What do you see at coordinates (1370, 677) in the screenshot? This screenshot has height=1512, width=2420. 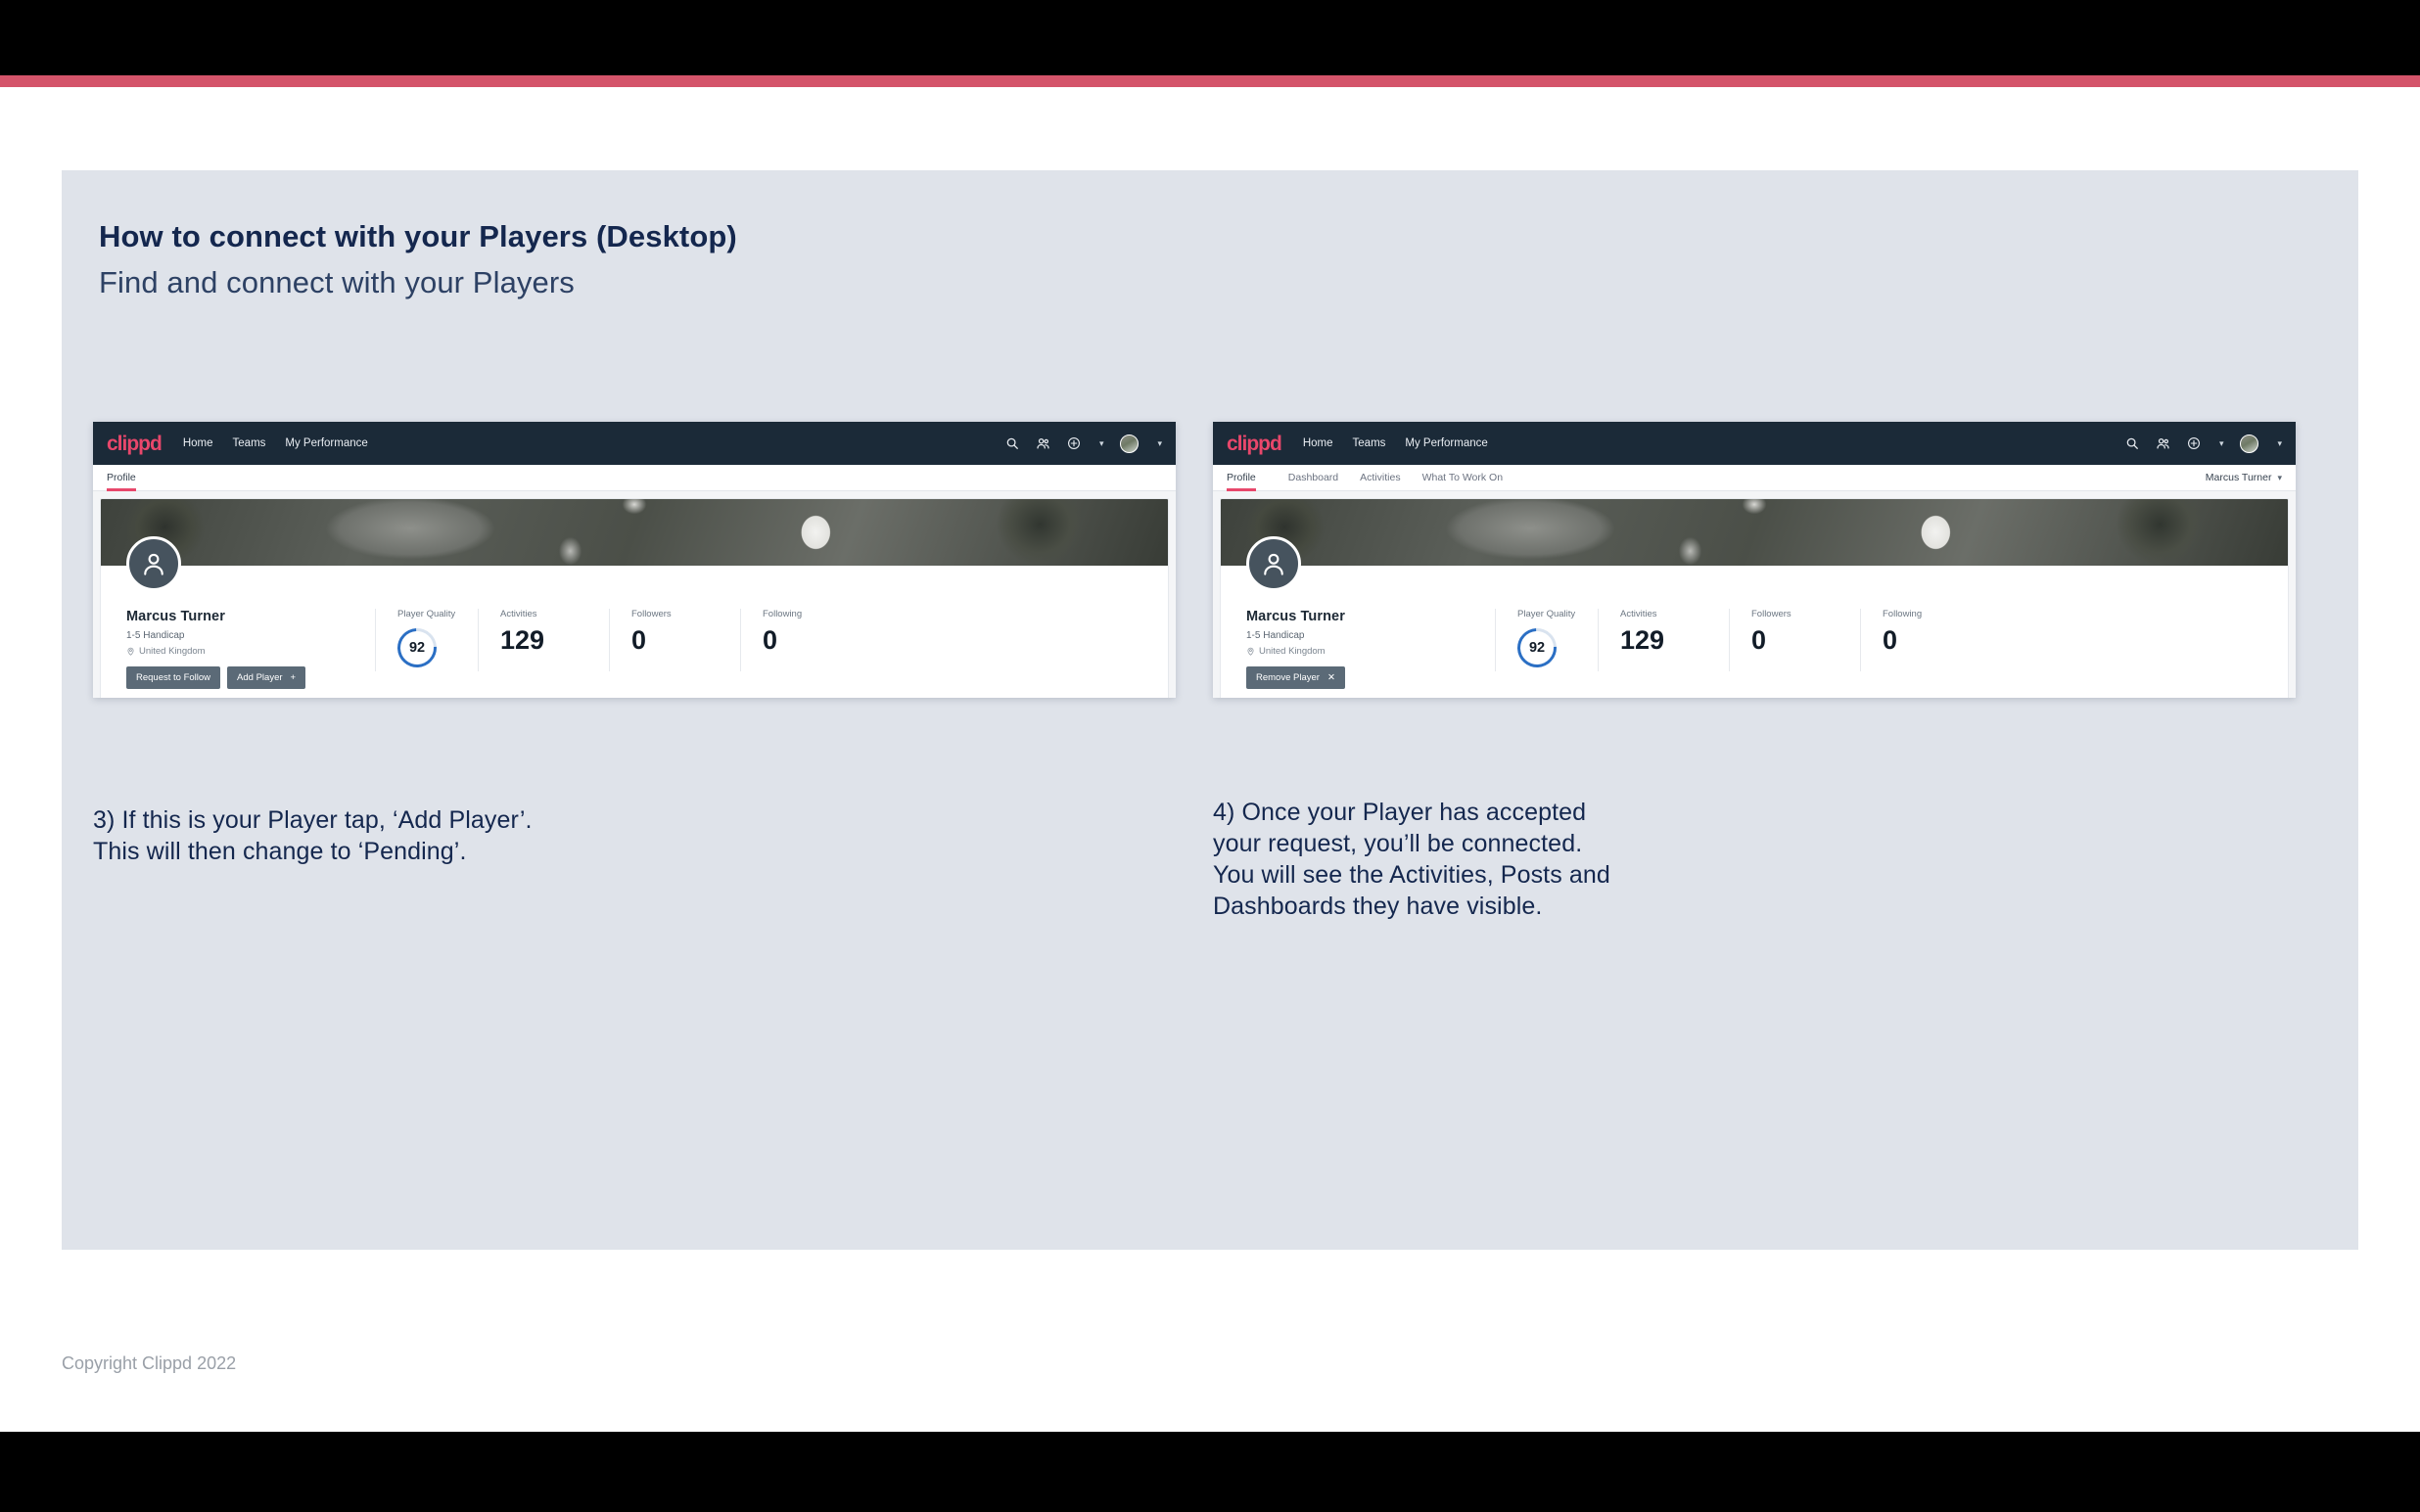 I see `profile-actions: Remove Player ✕` at bounding box center [1370, 677].